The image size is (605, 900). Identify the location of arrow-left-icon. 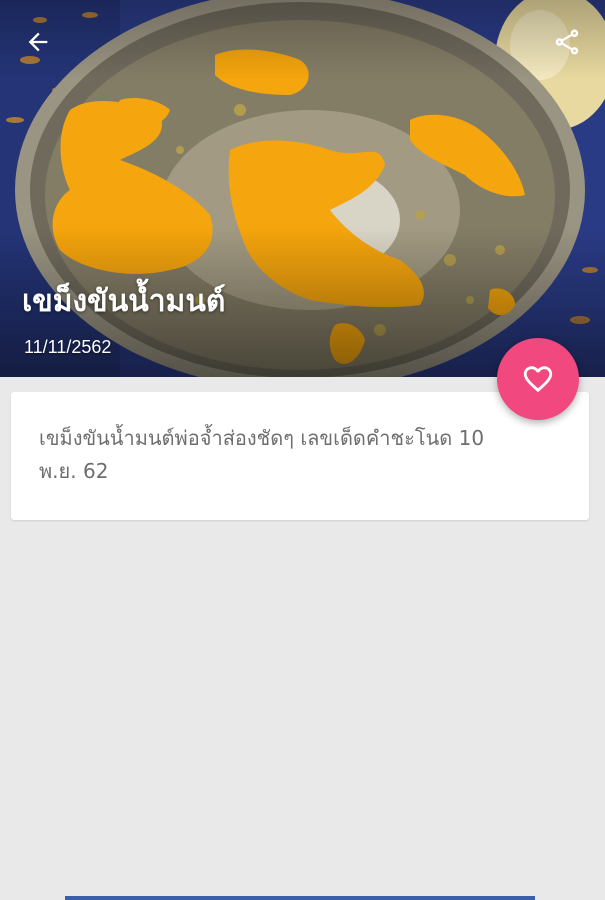
(38, 42).